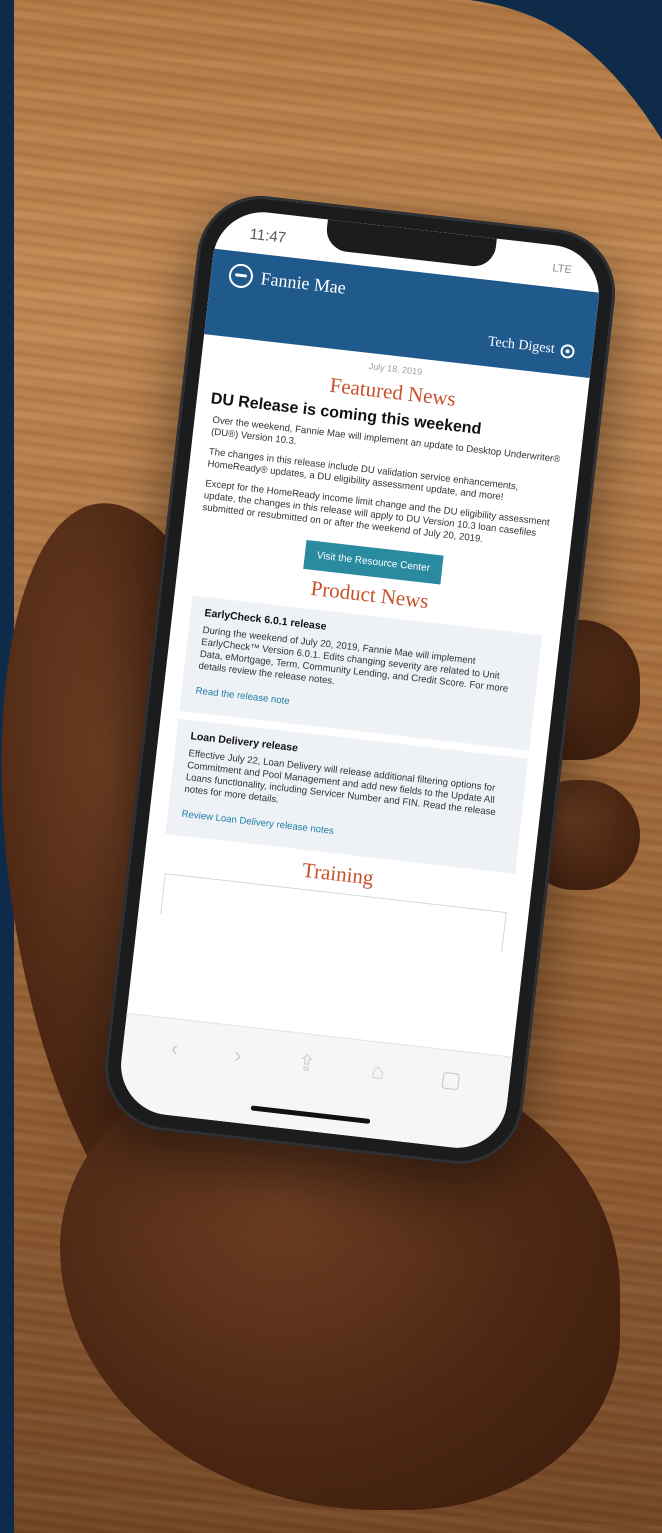 The image size is (662, 1533). Describe the element at coordinates (567, 351) in the screenshot. I see `gear-icon` at that location.